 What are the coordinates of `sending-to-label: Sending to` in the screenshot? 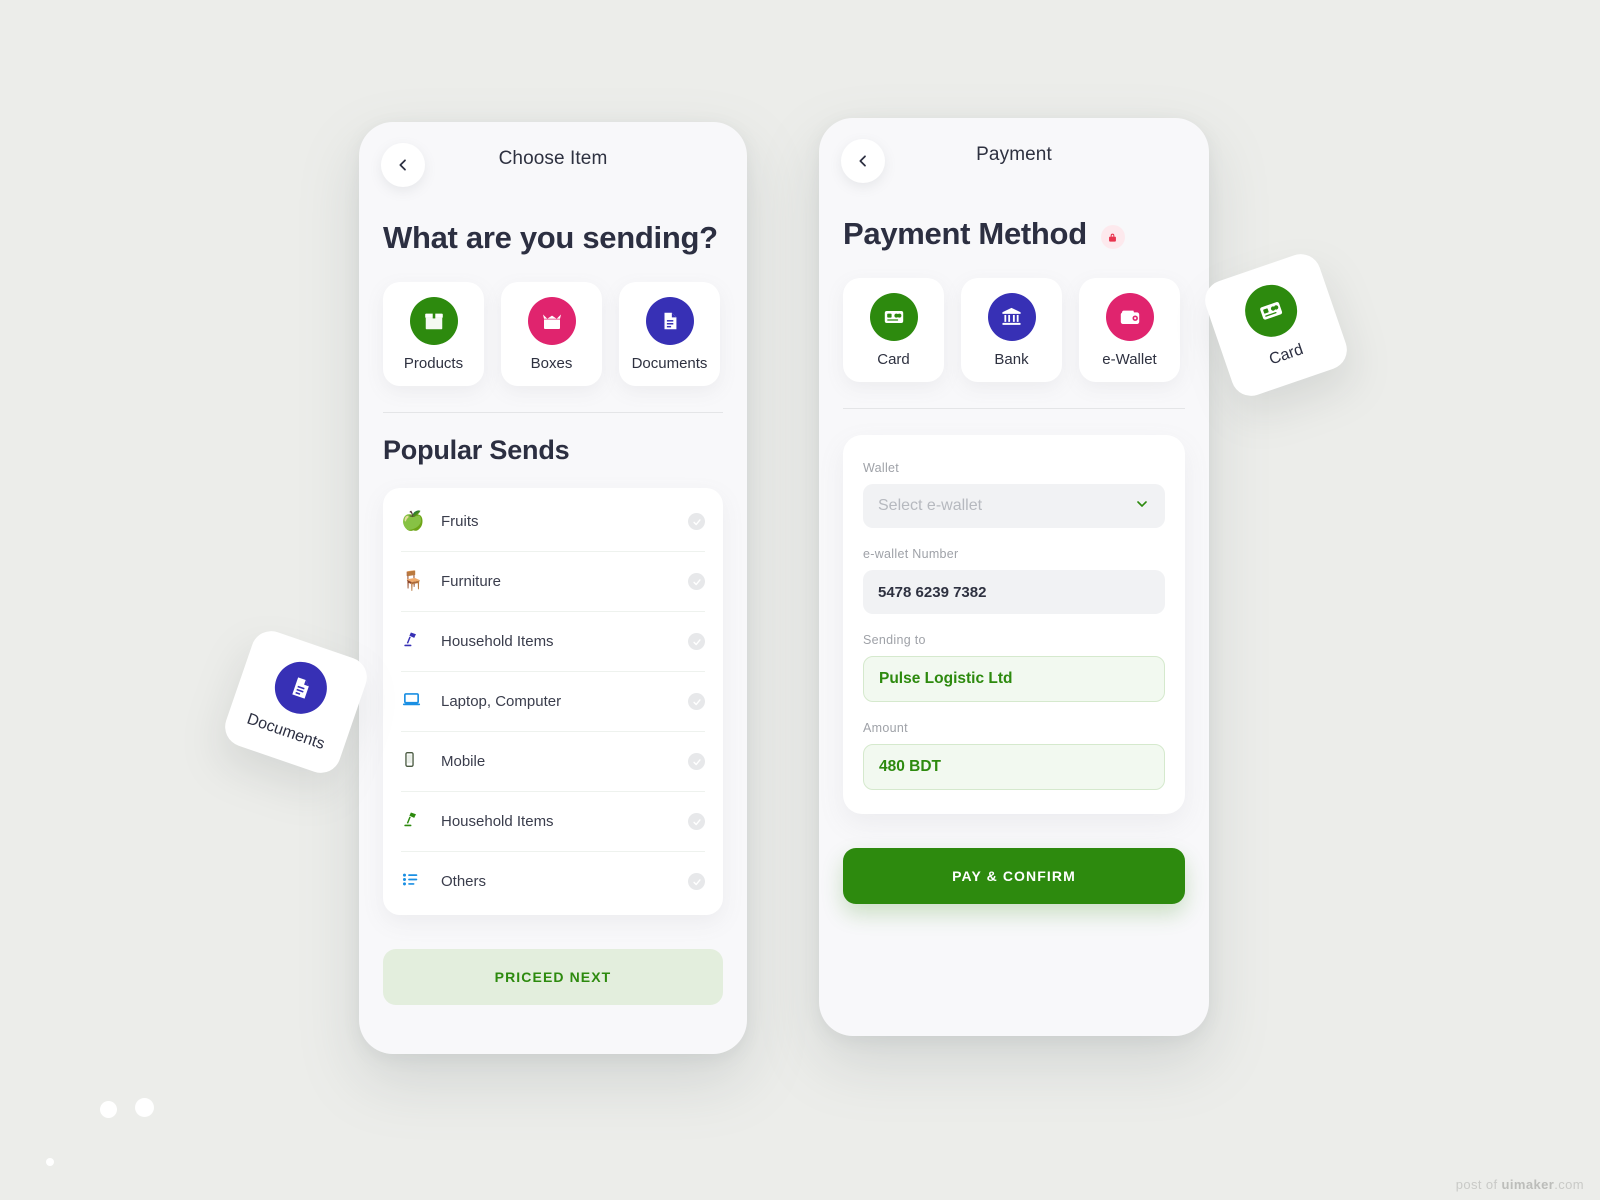 It's located at (894, 640).